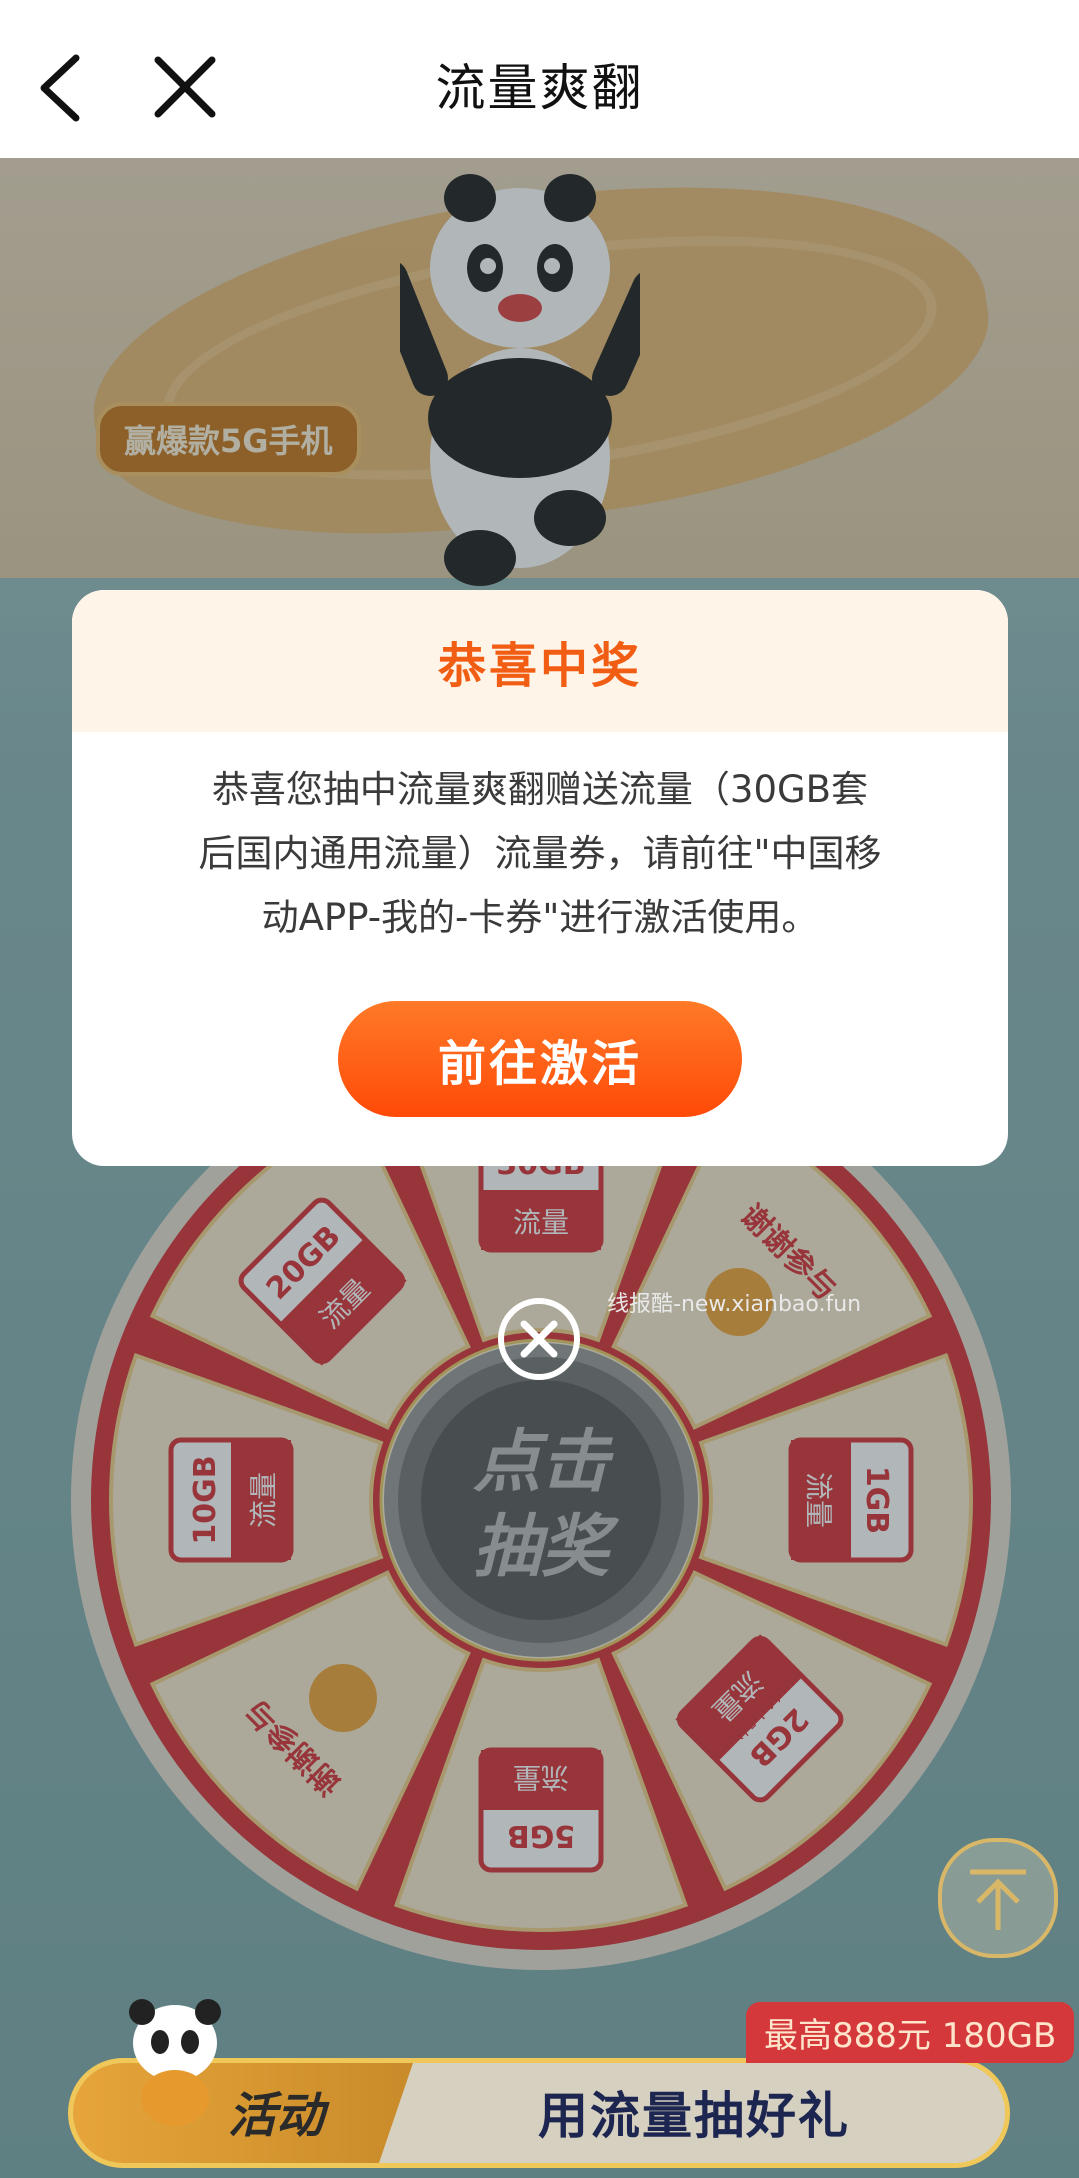 The width and height of the screenshot is (1079, 2178). What do you see at coordinates (175, 2062) in the screenshot?
I see `mini-panda-icon` at bounding box center [175, 2062].